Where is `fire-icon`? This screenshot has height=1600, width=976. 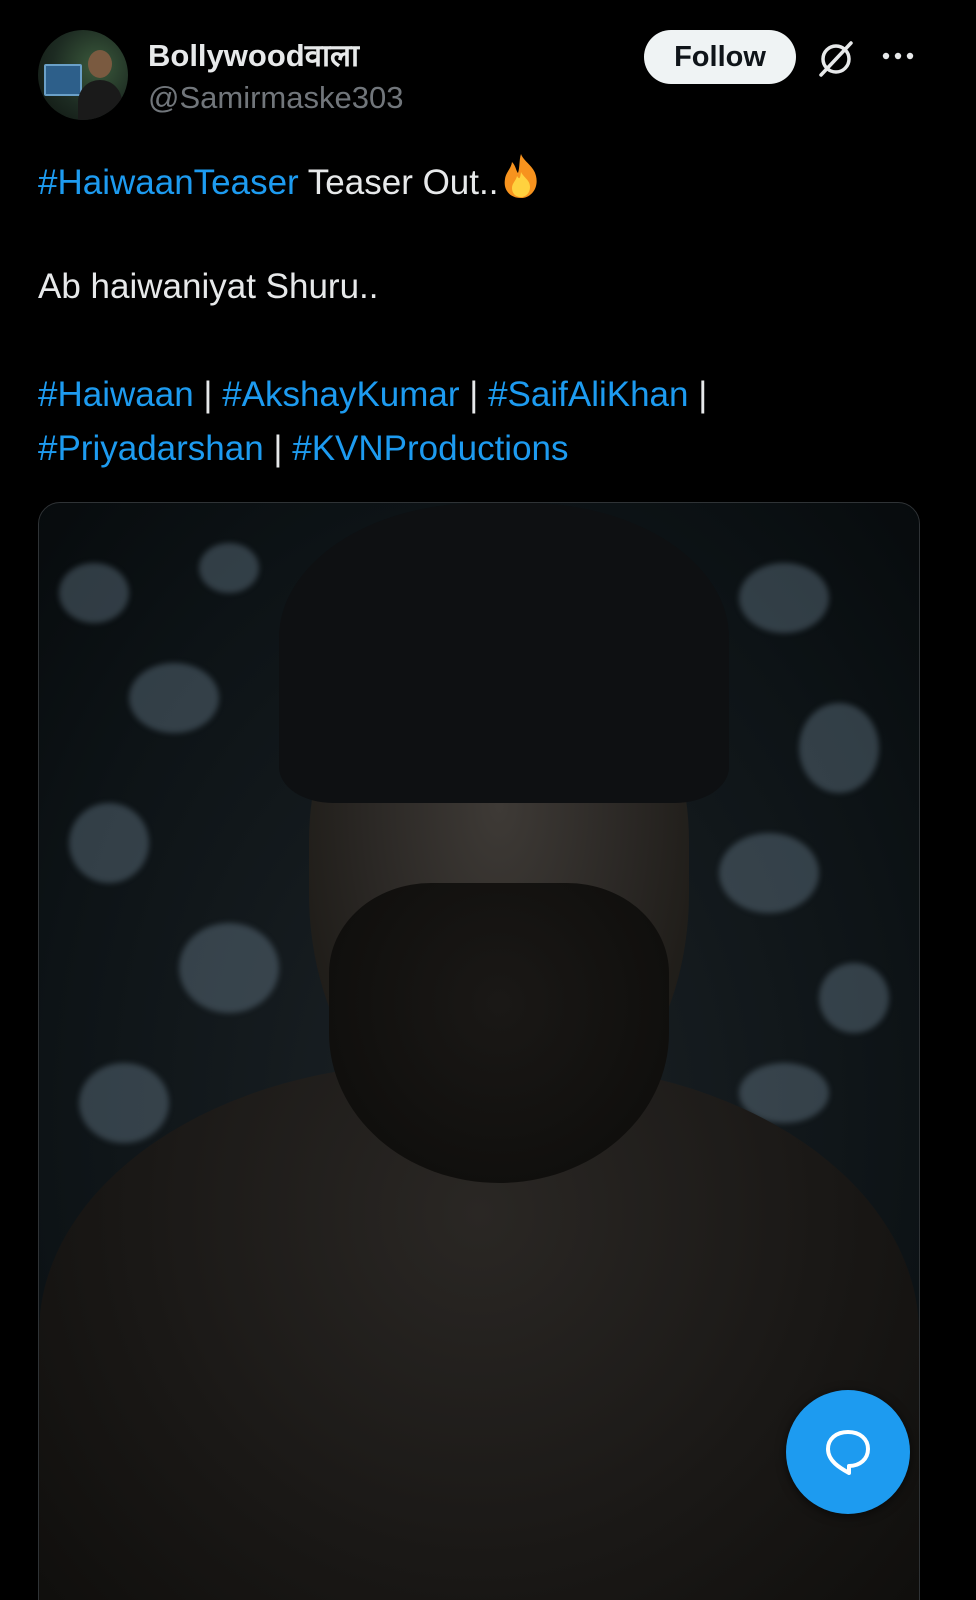 fire-icon is located at coordinates (521, 176).